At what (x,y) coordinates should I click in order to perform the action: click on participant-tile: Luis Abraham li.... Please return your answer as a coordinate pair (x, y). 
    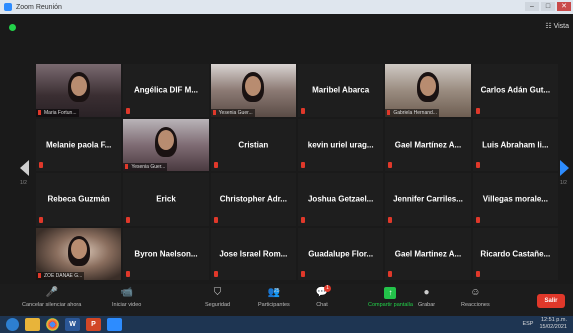
    Looking at the image, I should click on (515, 144).